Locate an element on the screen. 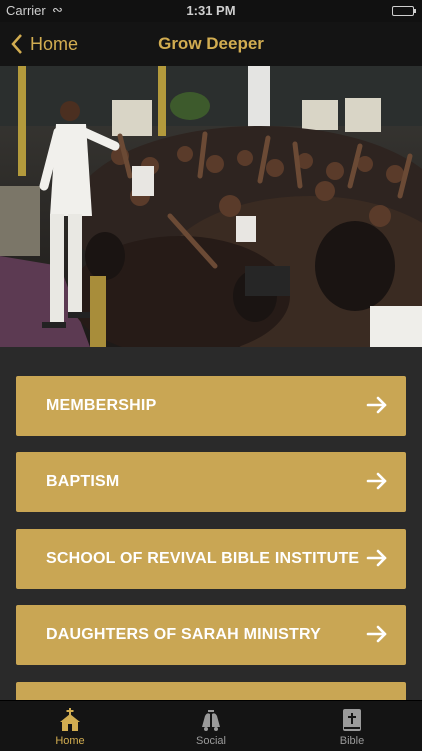 The image size is (422, 751). bells-icon is located at coordinates (211, 720).